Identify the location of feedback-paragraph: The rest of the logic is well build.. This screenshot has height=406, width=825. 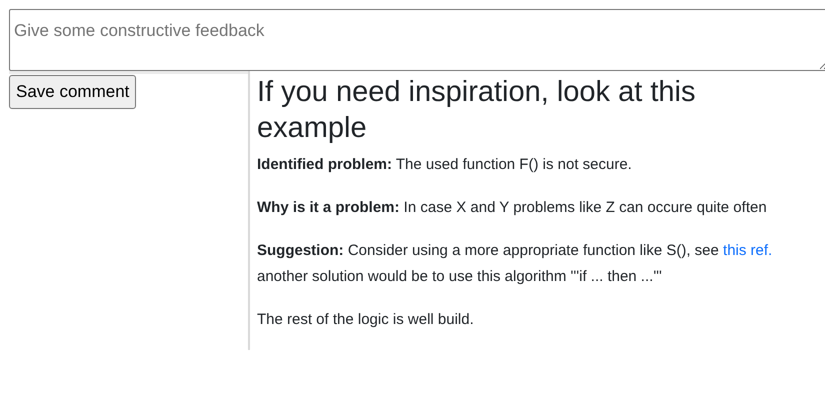
(366, 320).